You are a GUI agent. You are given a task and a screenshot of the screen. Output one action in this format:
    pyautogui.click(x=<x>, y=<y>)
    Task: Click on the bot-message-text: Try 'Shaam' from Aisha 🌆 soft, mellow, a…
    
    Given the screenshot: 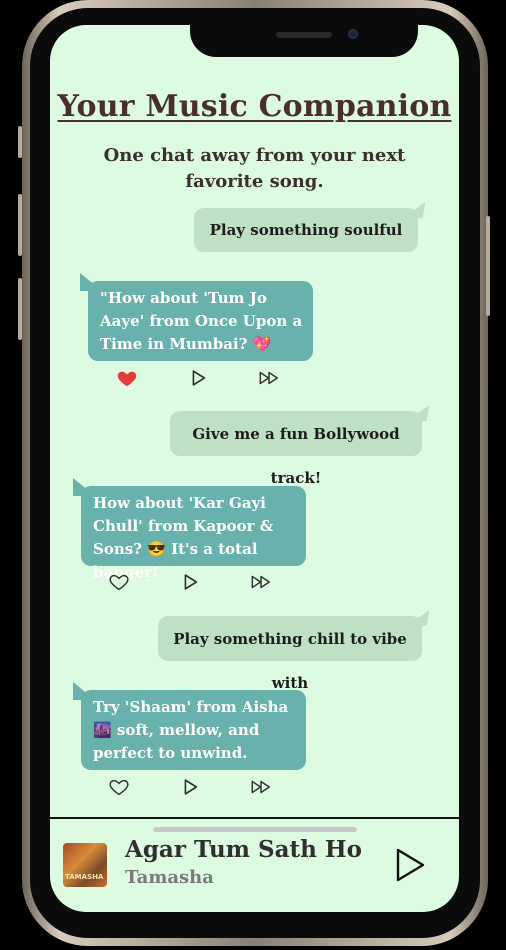 What is the action you would take?
    pyautogui.click(x=191, y=730)
    